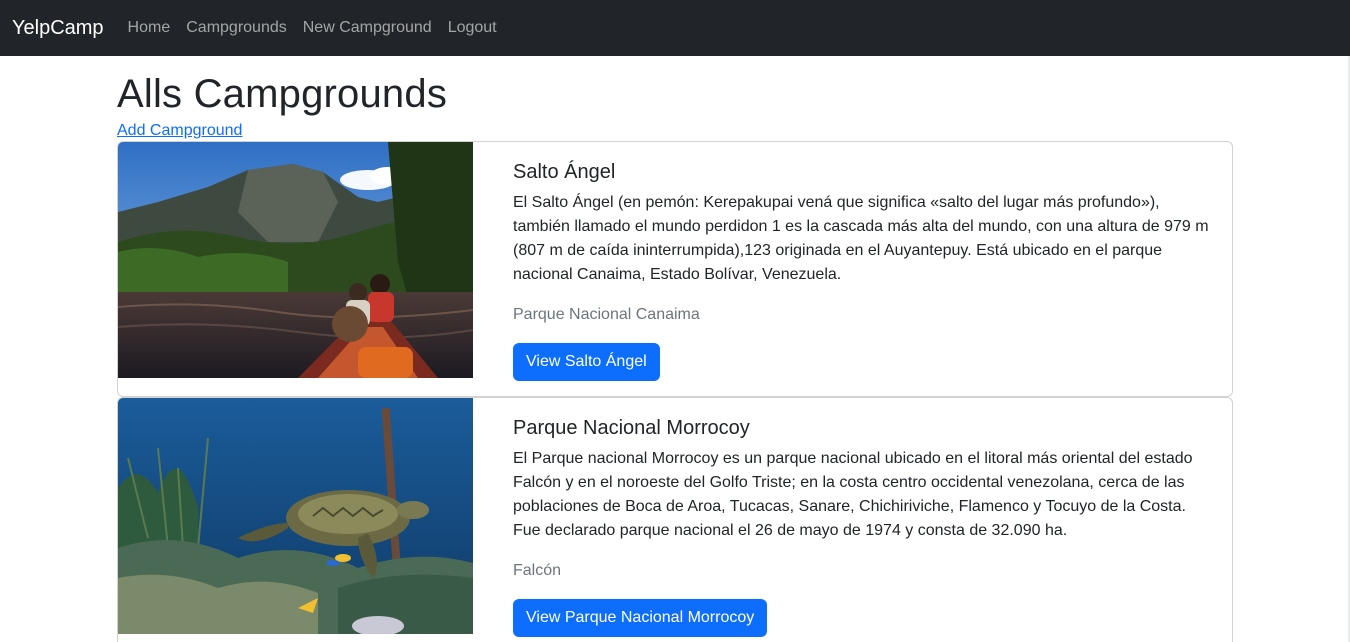 The width and height of the screenshot is (1350, 642). Describe the element at coordinates (606, 314) in the screenshot. I see `campground-location: Parque Nacional Canaima` at that location.